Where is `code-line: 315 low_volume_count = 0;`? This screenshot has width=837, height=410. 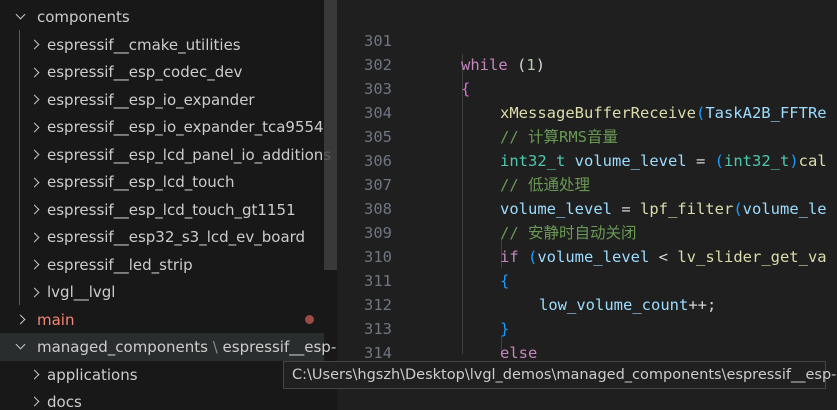 code-line: 315 low_volume_count = 0; is located at coordinates (587, 372).